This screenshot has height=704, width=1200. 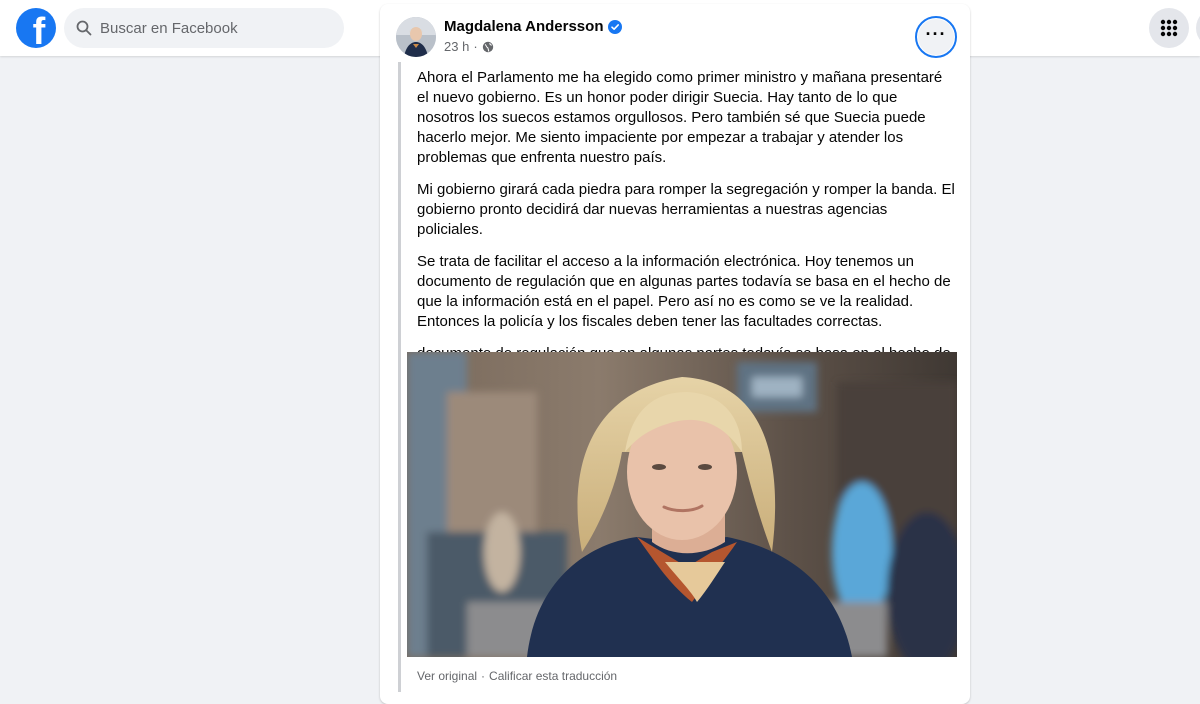 I want to click on search-input, so click(x=210, y=28).